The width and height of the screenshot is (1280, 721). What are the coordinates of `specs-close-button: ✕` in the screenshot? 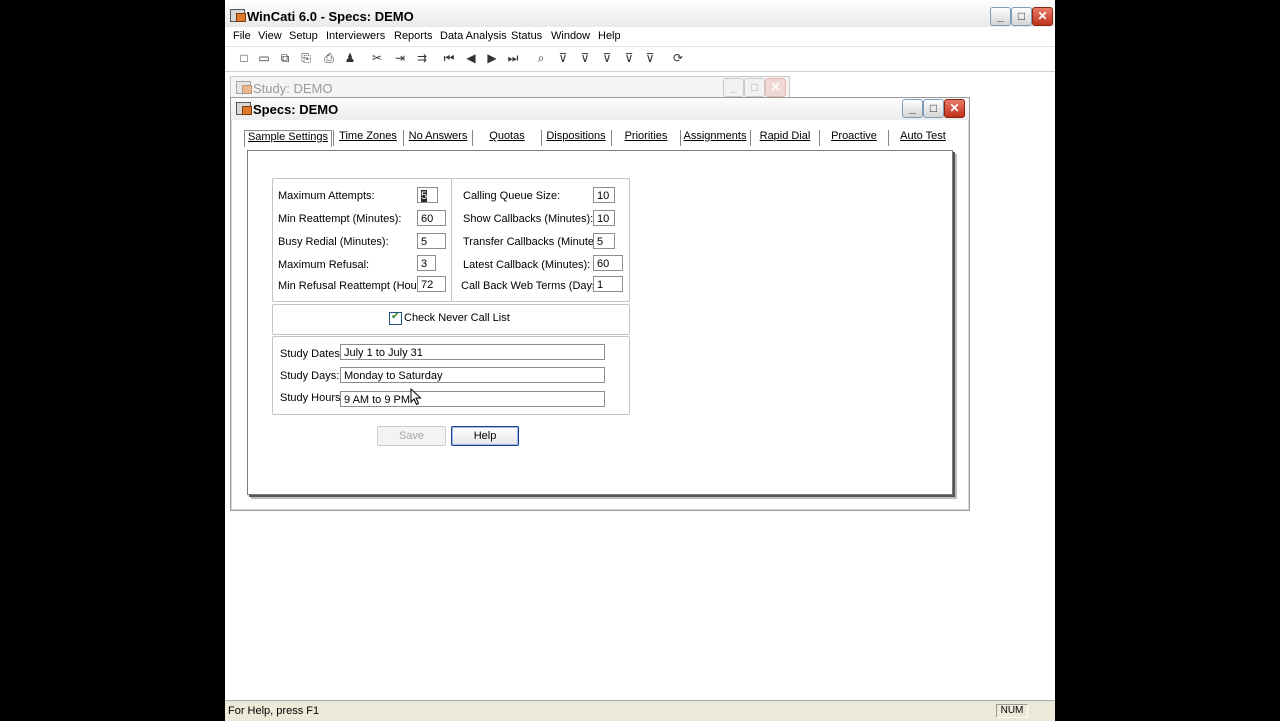 It's located at (954, 108).